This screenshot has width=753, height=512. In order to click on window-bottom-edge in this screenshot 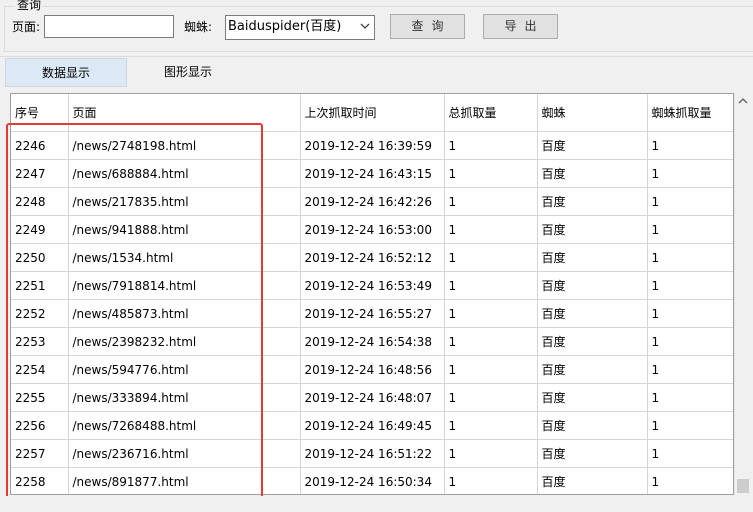, I will do `click(376, 504)`.